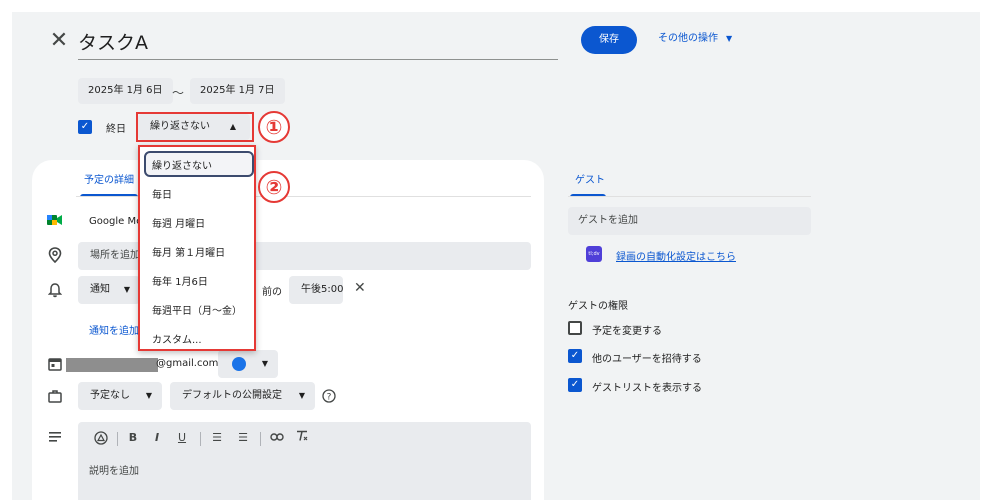  What do you see at coordinates (598, 306) in the screenshot?
I see `guest-permissions-title: ゲストの権限` at bounding box center [598, 306].